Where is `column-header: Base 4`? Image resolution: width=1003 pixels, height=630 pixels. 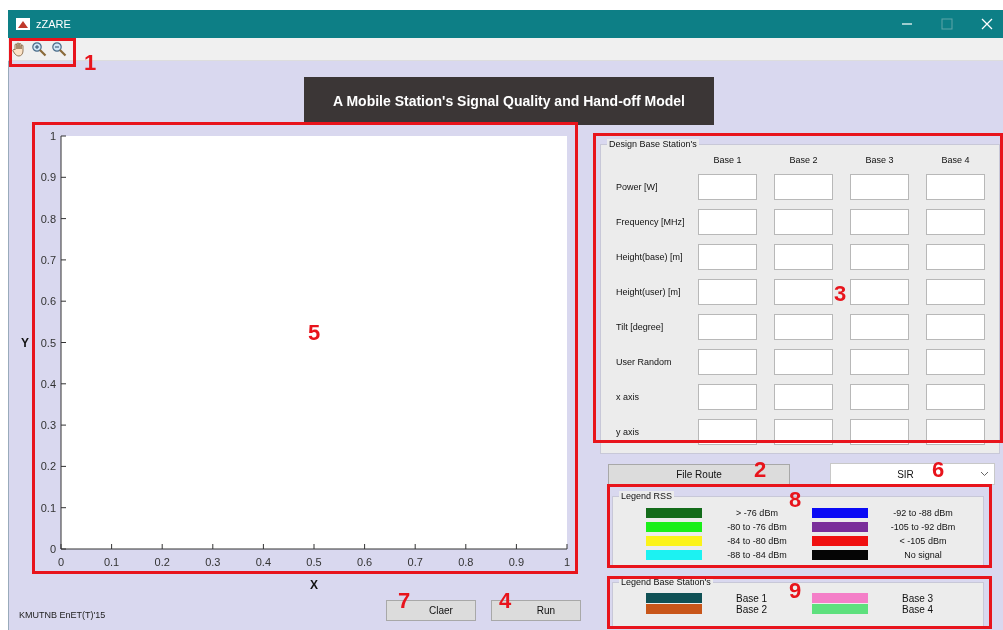
column-header: Base 4 is located at coordinates (955, 160).